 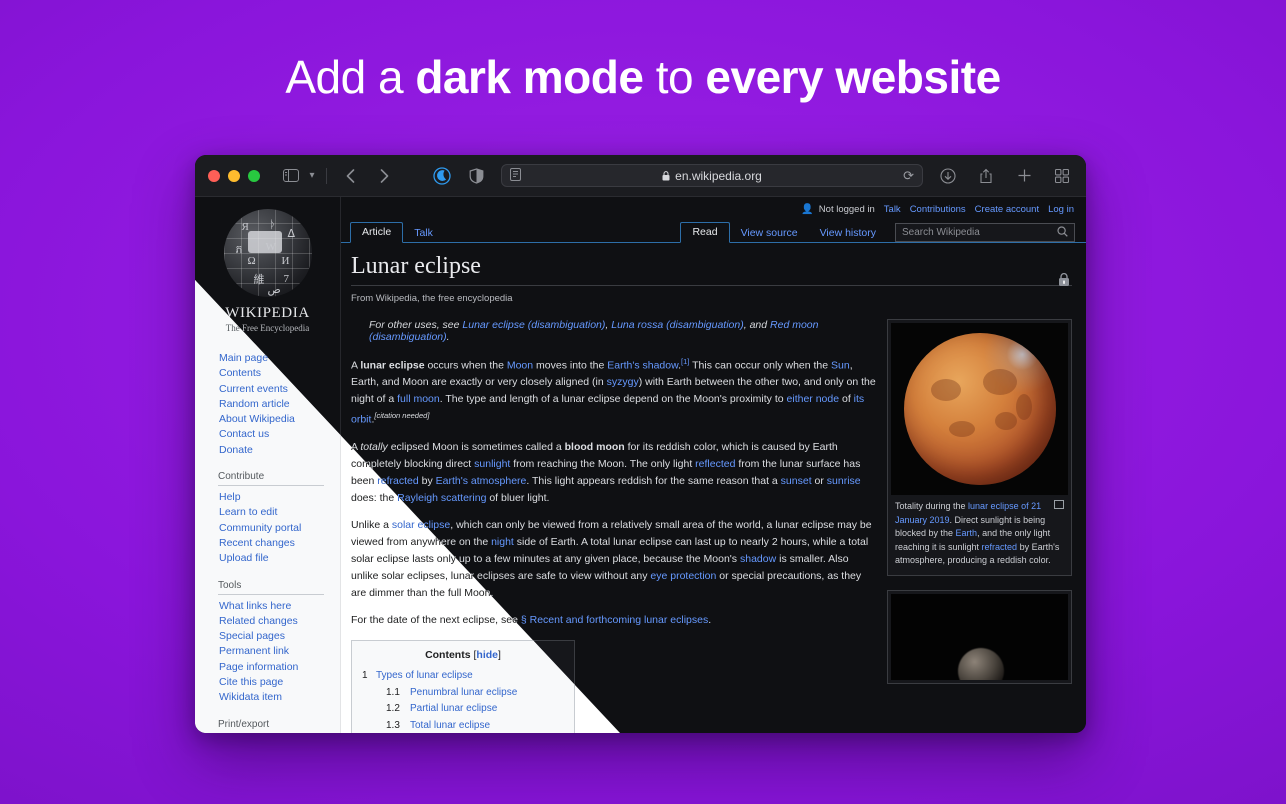 I want to click on p2-link-rayleigh-scattering: Rayleigh scattering, so click(x=441, y=498).